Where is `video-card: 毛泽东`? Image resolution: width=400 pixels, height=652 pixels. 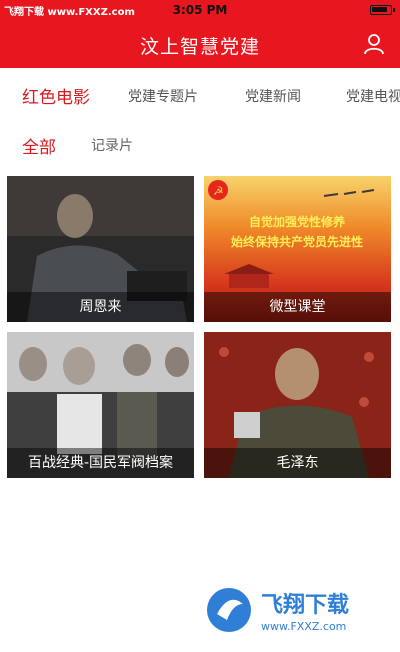 video-card: 毛泽东 is located at coordinates (297, 405).